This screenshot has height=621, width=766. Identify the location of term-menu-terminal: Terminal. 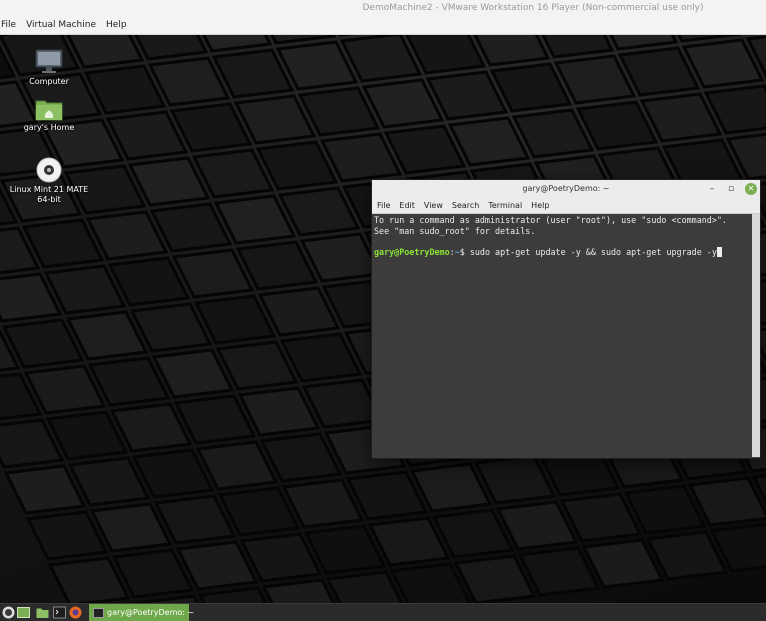
(505, 205).